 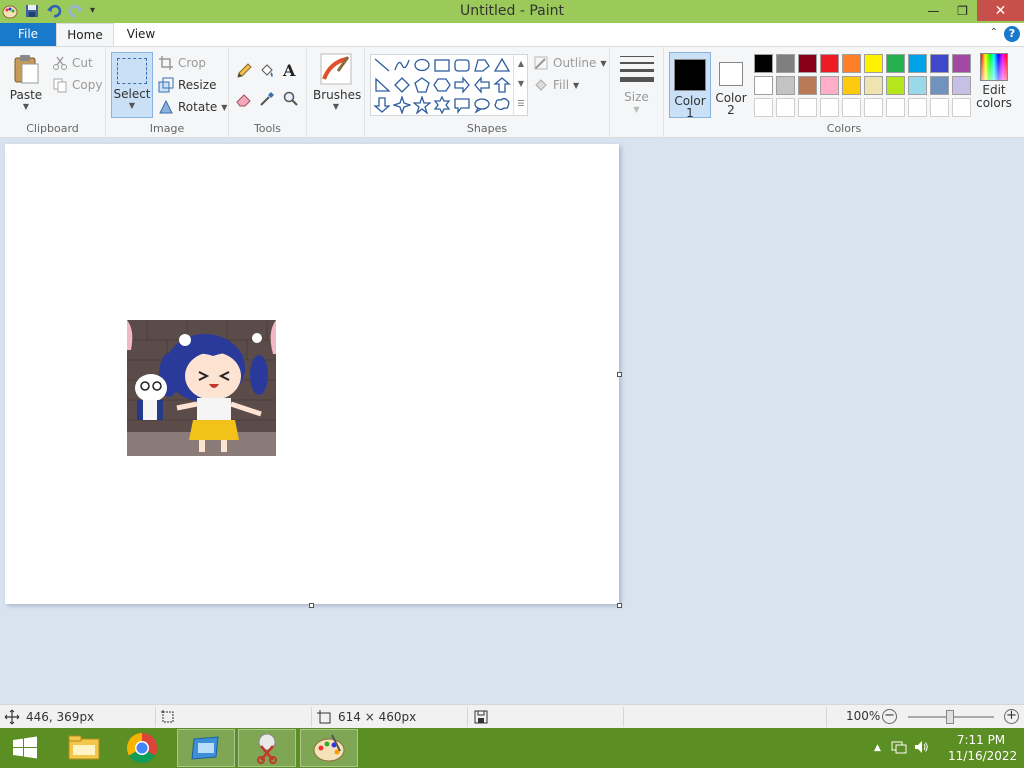 What do you see at coordinates (482, 65) in the screenshot?
I see `polygon-shape-icon` at bounding box center [482, 65].